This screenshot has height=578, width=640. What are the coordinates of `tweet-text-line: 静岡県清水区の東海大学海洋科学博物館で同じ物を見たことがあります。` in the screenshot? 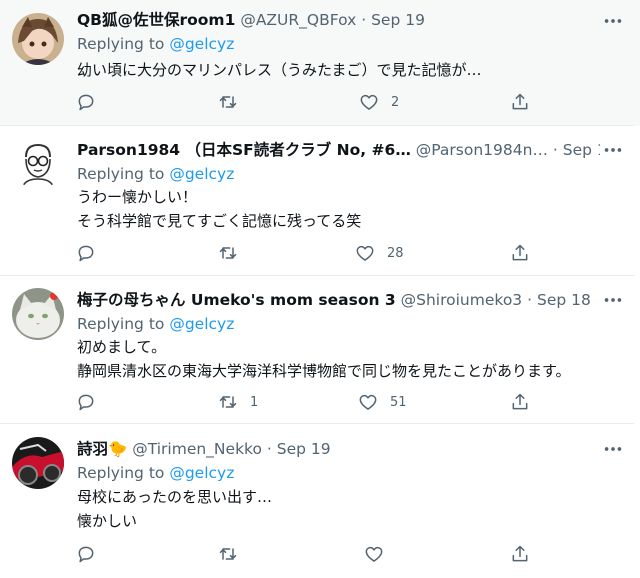 It's located at (324, 371).